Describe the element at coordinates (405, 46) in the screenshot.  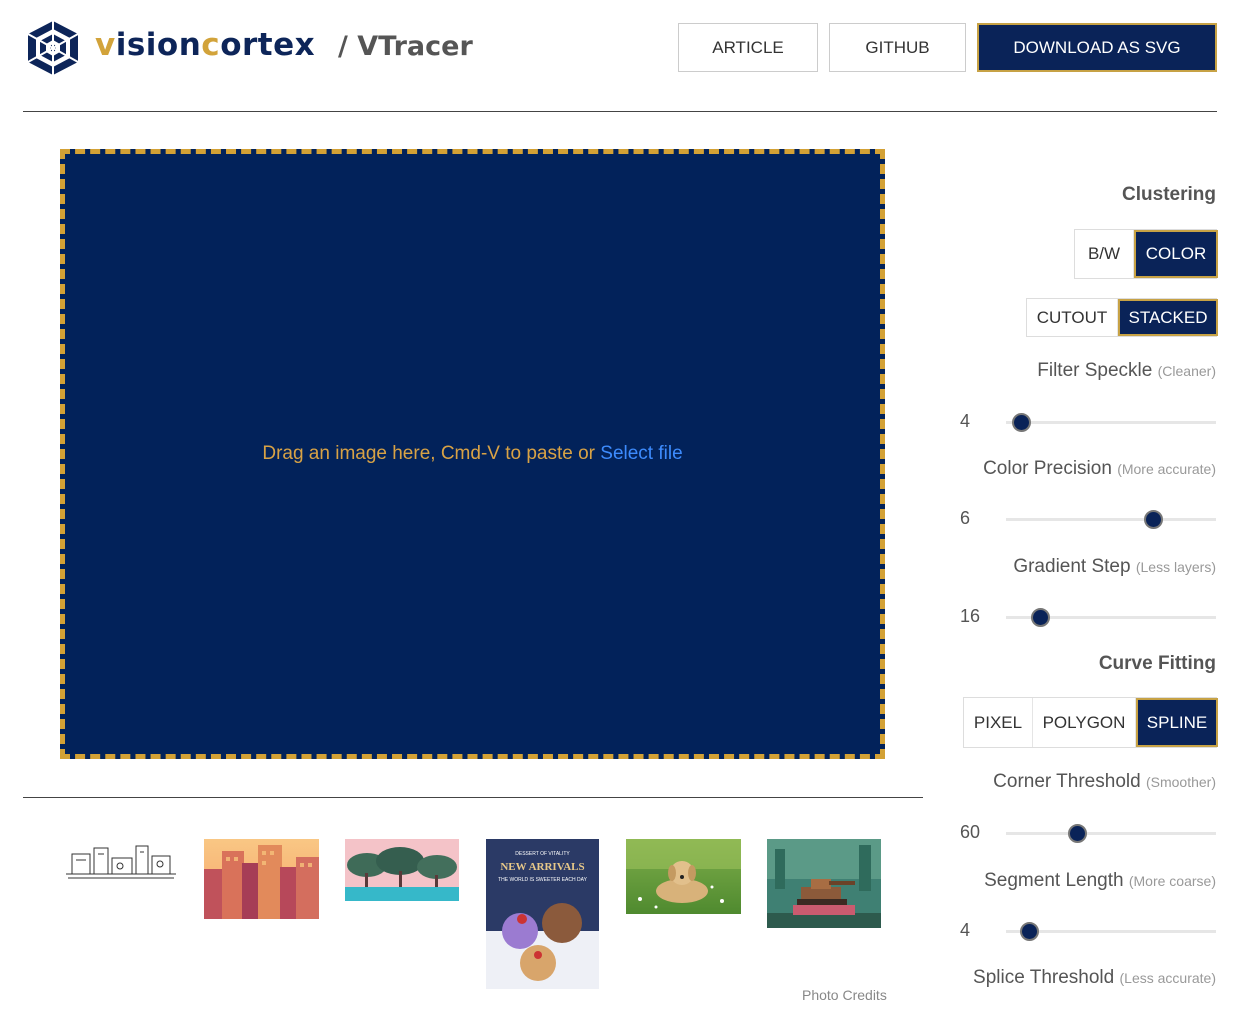
I see `app-title: / VTracer` at that location.